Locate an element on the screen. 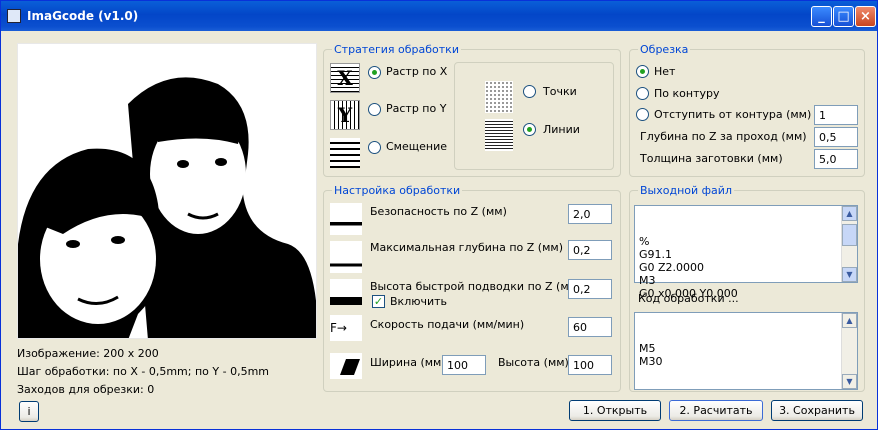 This screenshot has height=430, width=878. rapid-z-label: Высота быстрой подводки по Z (мм) is located at coordinates (476, 286).